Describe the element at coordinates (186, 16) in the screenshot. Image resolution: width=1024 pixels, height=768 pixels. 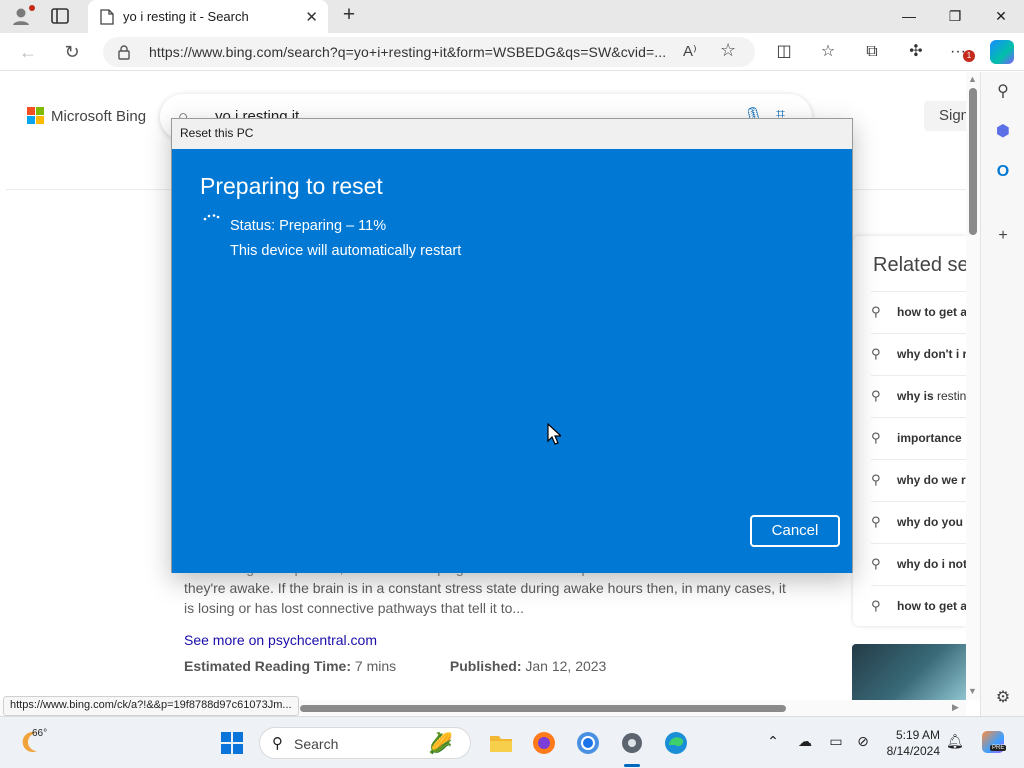
I see `tab-title: yo i resting it - Search` at that location.